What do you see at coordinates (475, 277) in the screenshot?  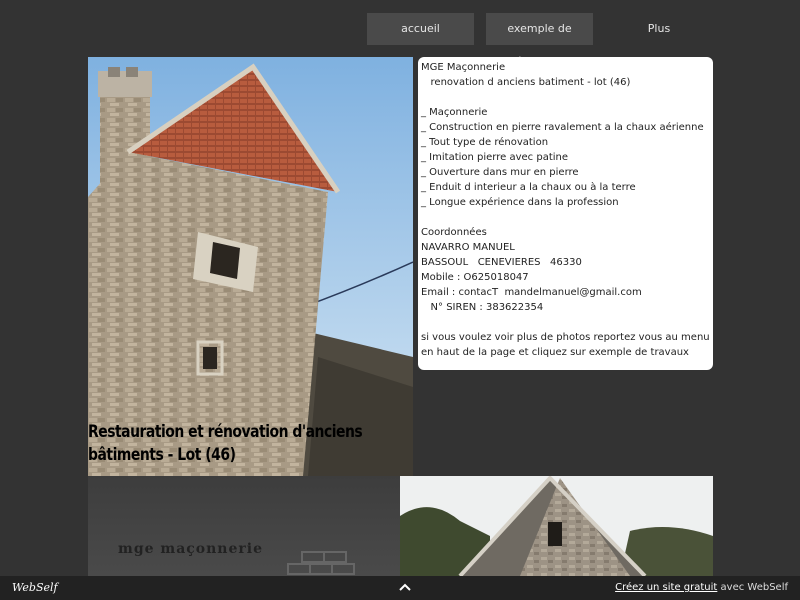 I see `info-line: Mobile : O625018047` at bounding box center [475, 277].